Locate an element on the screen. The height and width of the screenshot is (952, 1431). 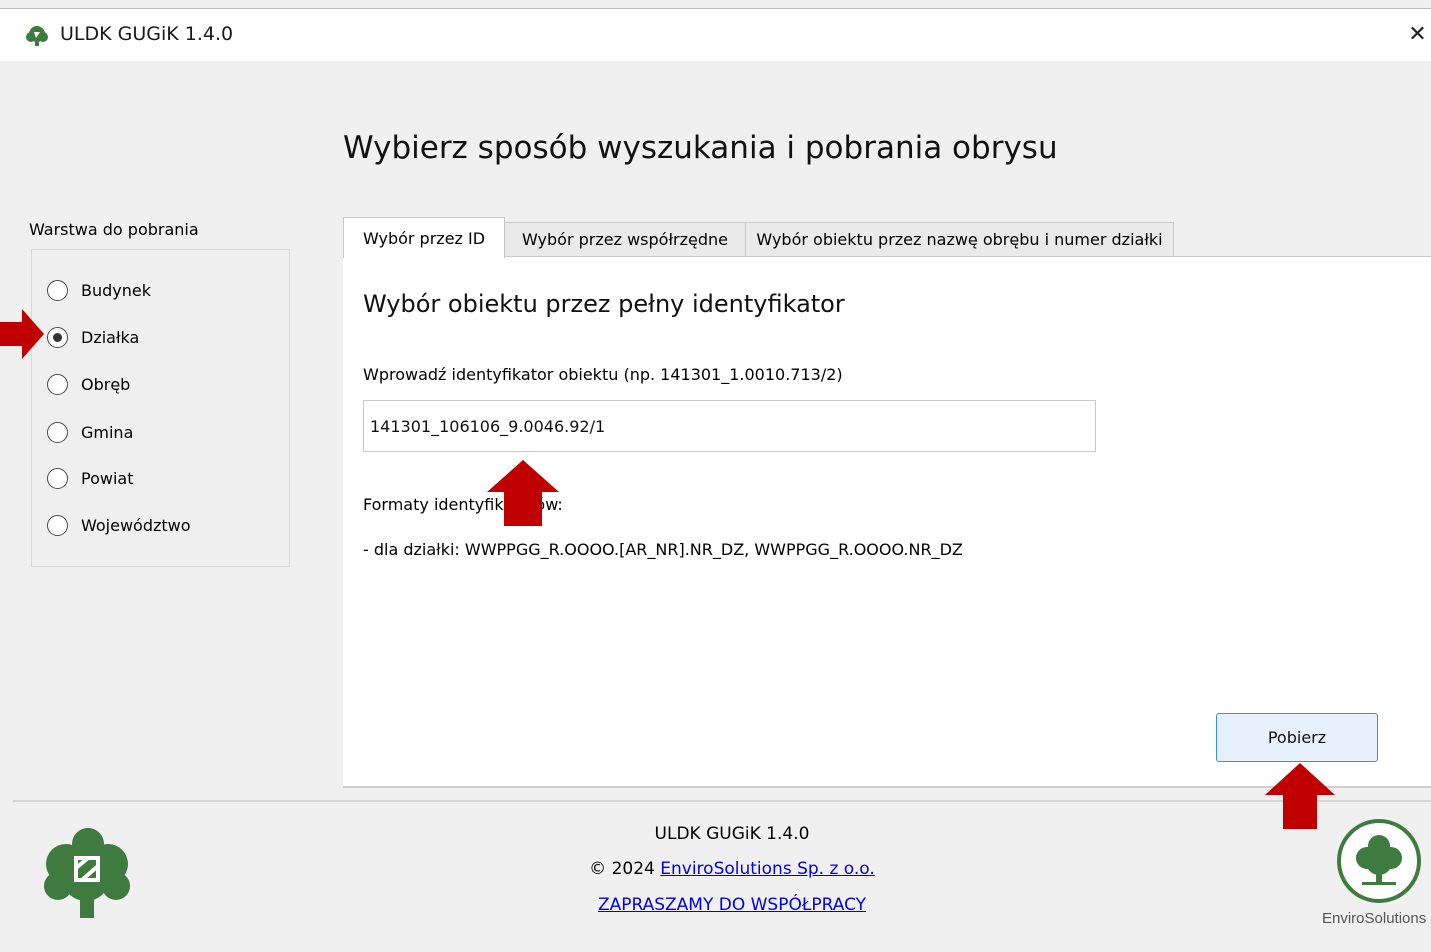
radio-budynek: Budynek is located at coordinates (99, 290).